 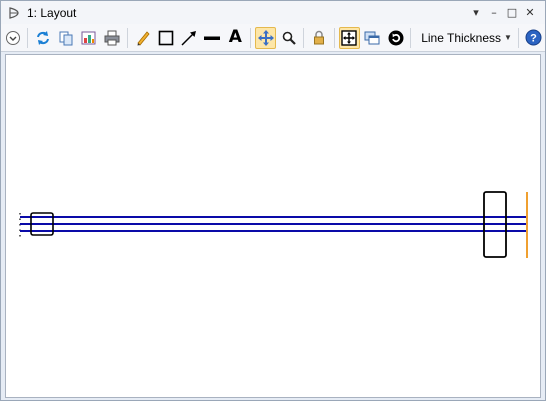 I want to click on copy-icon, so click(x=65, y=38).